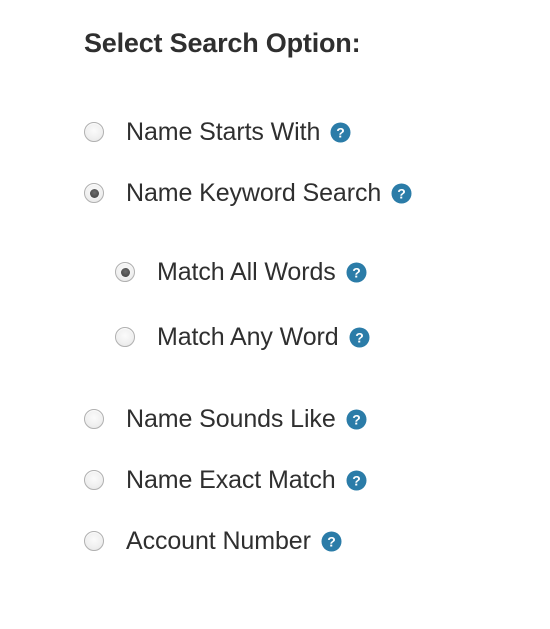 The image size is (550, 629). What do you see at coordinates (94, 480) in the screenshot?
I see `radio-button-name-exact-match` at bounding box center [94, 480].